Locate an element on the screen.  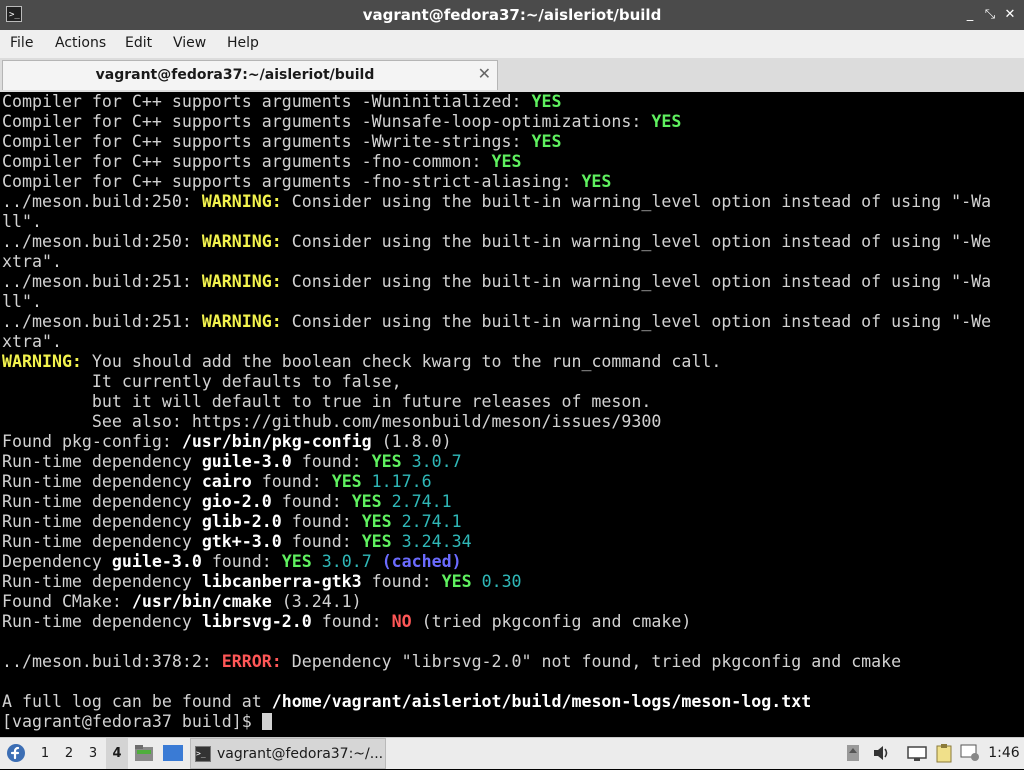
terminal-text: guile-3.0 is located at coordinates (156, 561).